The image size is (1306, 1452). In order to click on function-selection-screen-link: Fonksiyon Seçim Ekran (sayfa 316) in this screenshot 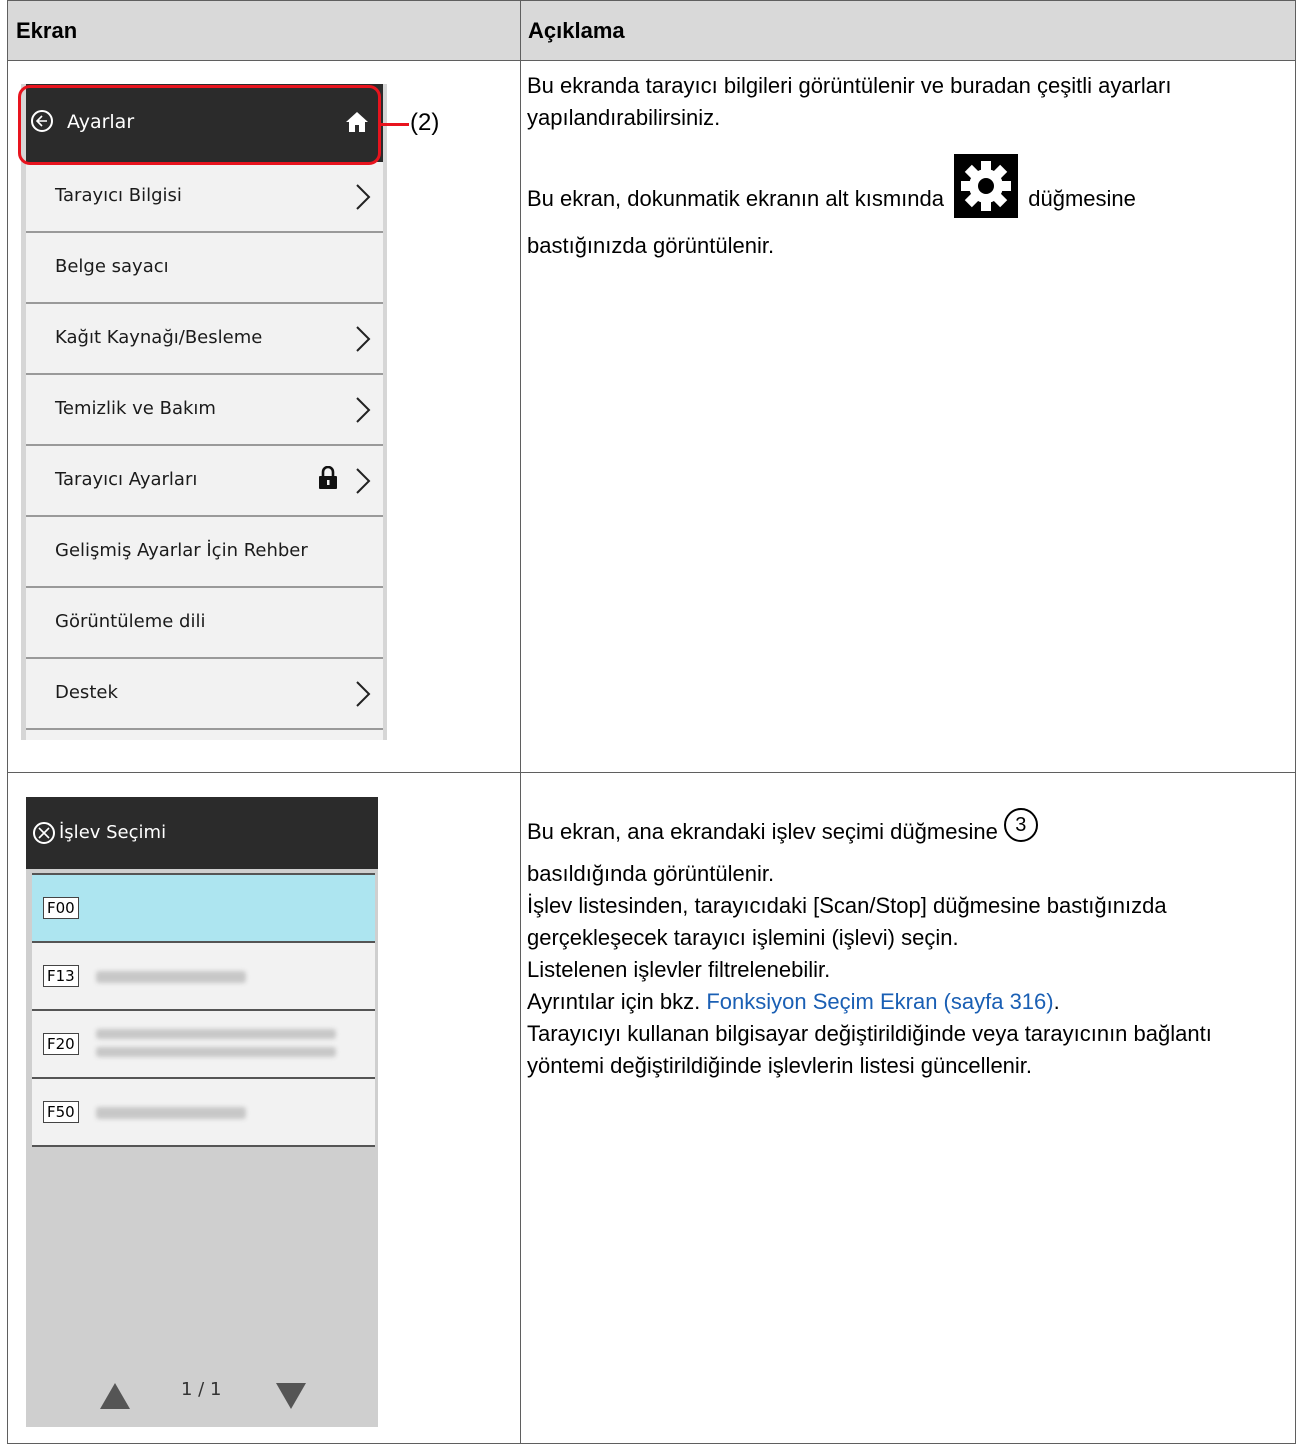, I will do `click(879, 1001)`.